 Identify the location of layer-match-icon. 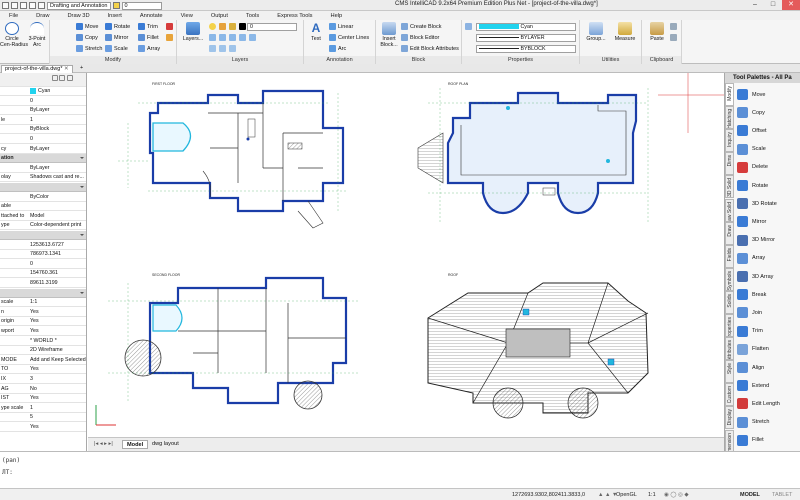
(242, 37).